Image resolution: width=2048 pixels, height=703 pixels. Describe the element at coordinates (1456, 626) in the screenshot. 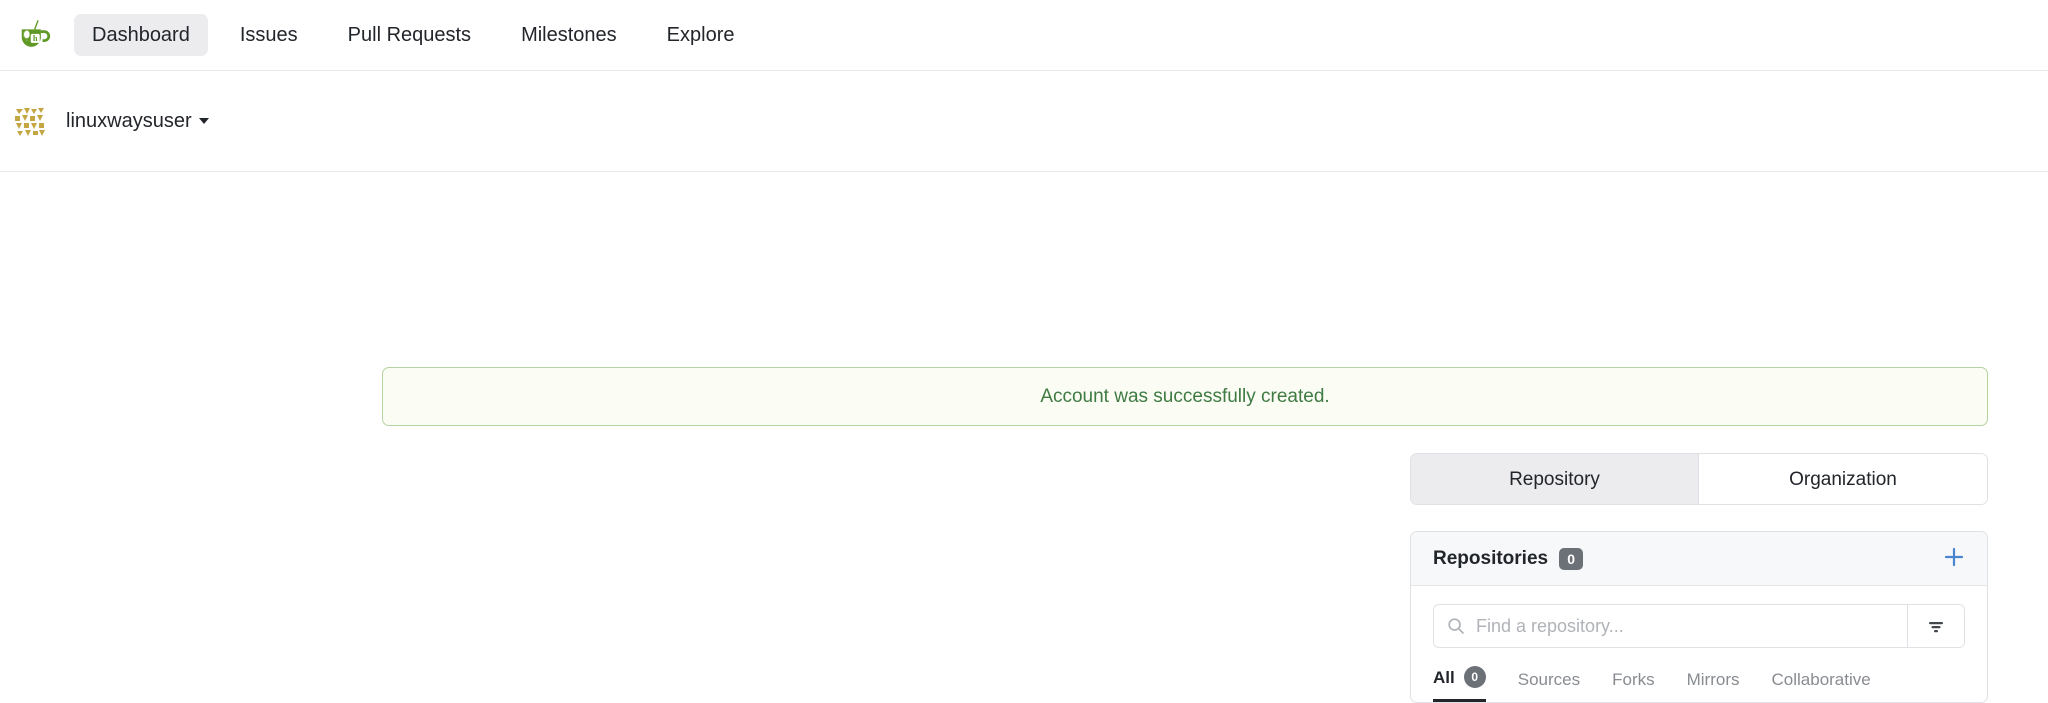

I see `search-icon` at that location.